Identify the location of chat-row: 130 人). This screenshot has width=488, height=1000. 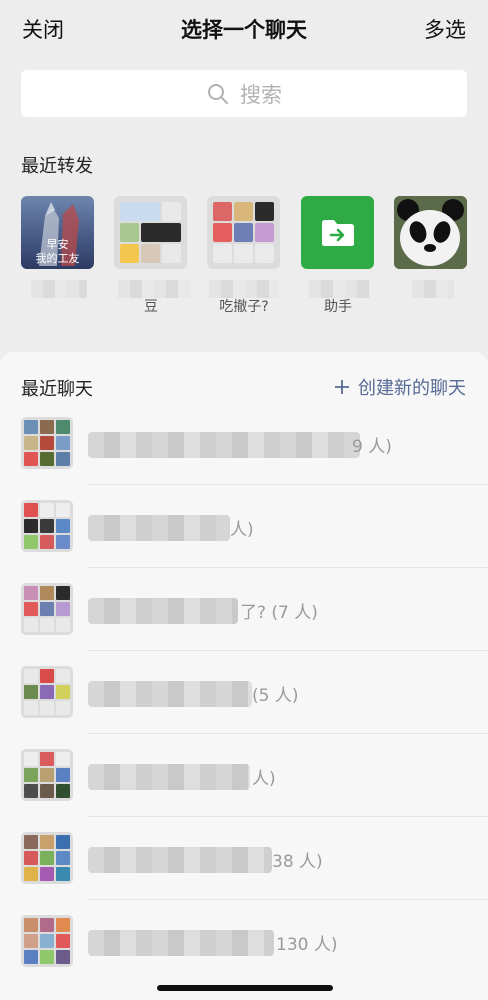
(244, 941).